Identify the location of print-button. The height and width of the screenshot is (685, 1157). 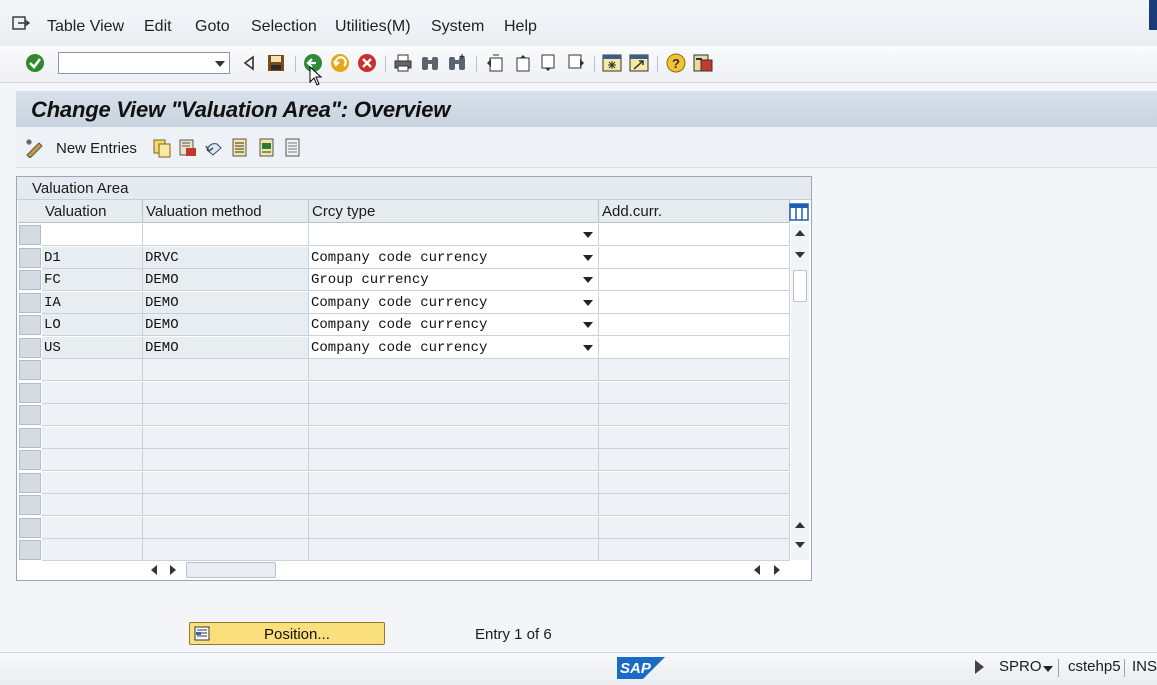
(403, 63).